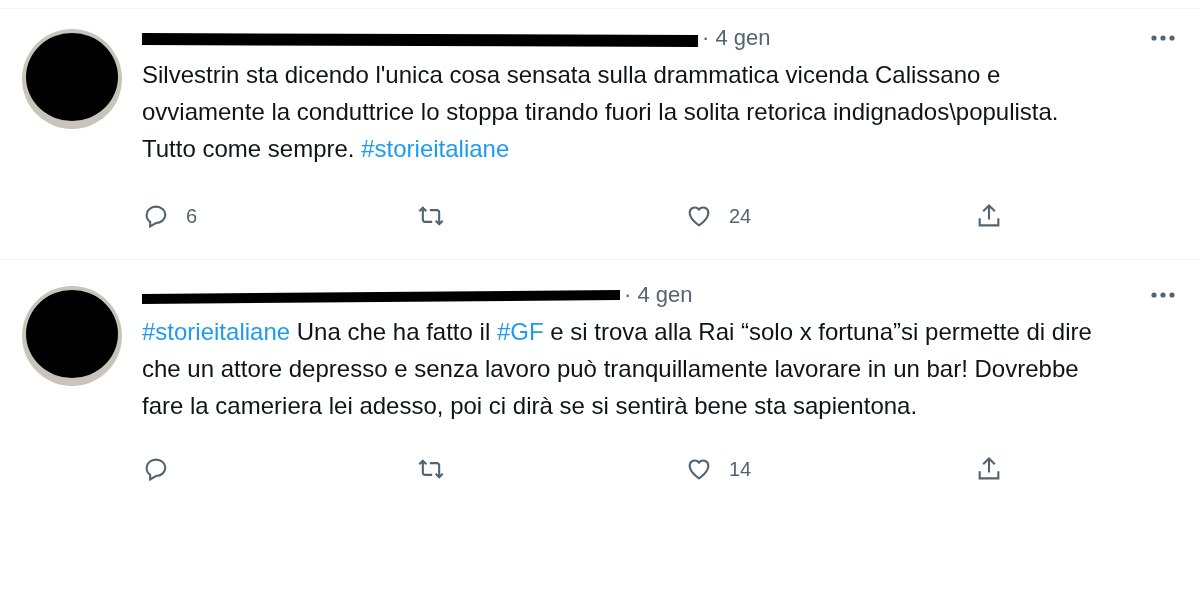 This screenshot has width=1200, height=600. I want to click on tweet-text: Silvestrin sta dicendo l'unica cosa sensata sulla drammatica vicenda Calissano e ovviamente la conduttrice lo stoppa tirando fuori la solita retorica indignados\populista. Tutto come sempre. #storieitaliane, so click(601, 112).